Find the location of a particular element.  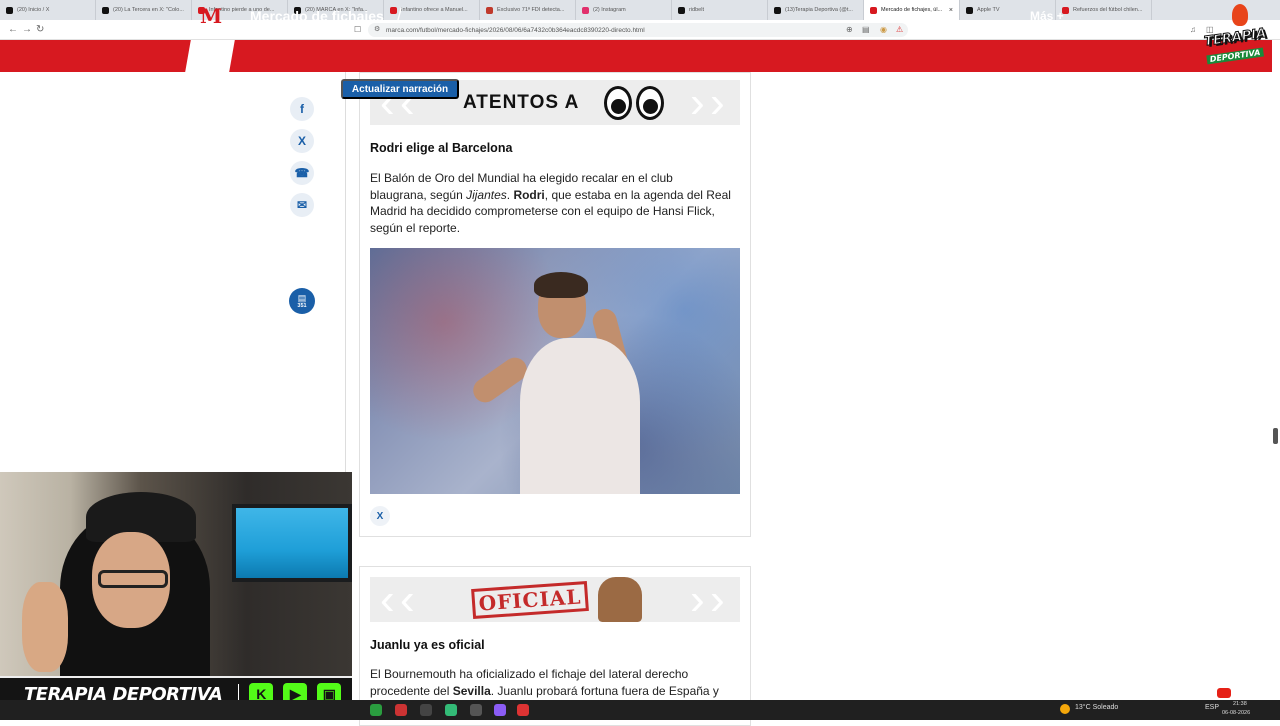

webcam-overlay is located at coordinates (176, 575).